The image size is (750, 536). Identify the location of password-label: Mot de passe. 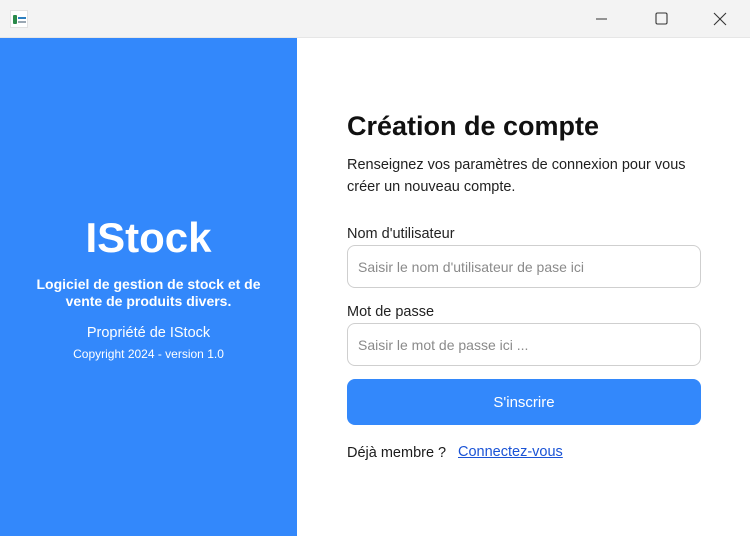
(391, 312).